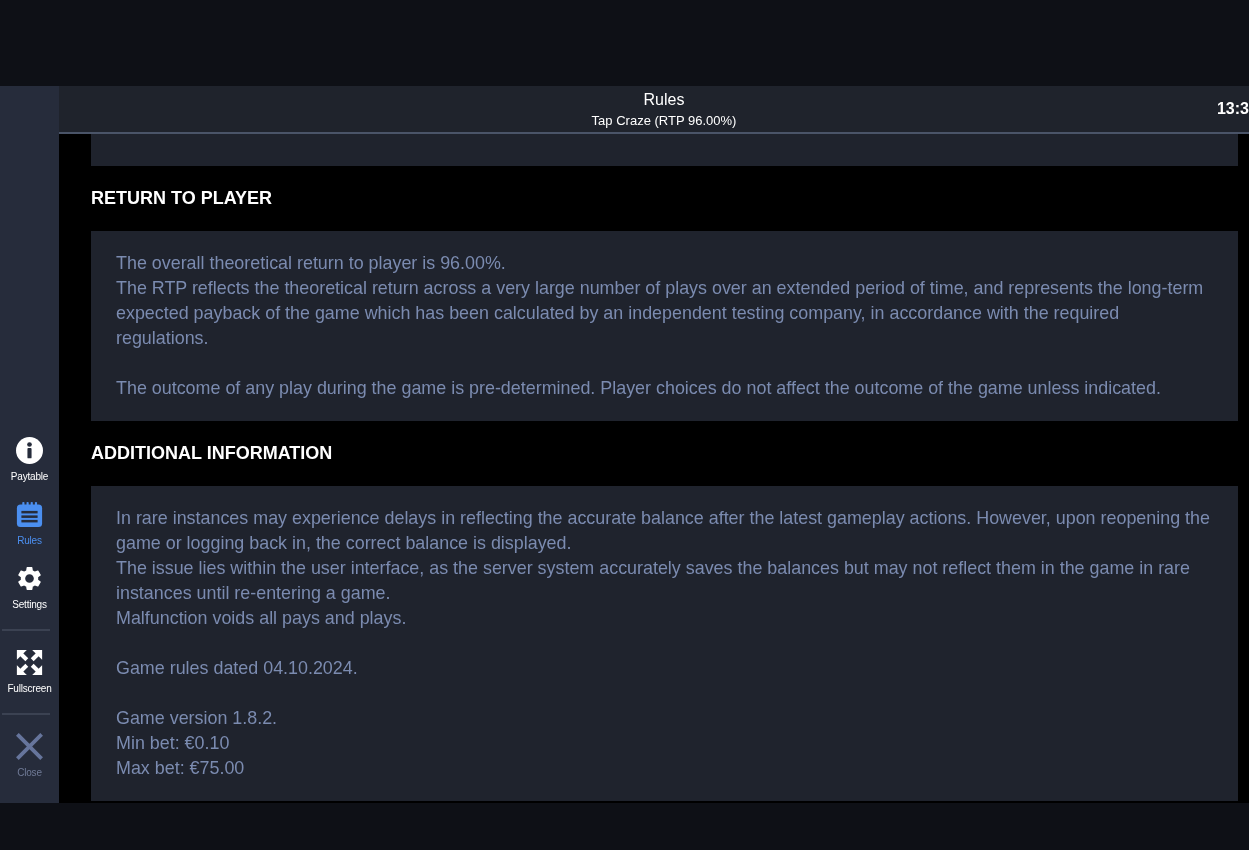 Image resolution: width=1249 pixels, height=850 pixels. What do you see at coordinates (182, 198) in the screenshot?
I see `section-heading: RETURN TO PLAYER` at bounding box center [182, 198].